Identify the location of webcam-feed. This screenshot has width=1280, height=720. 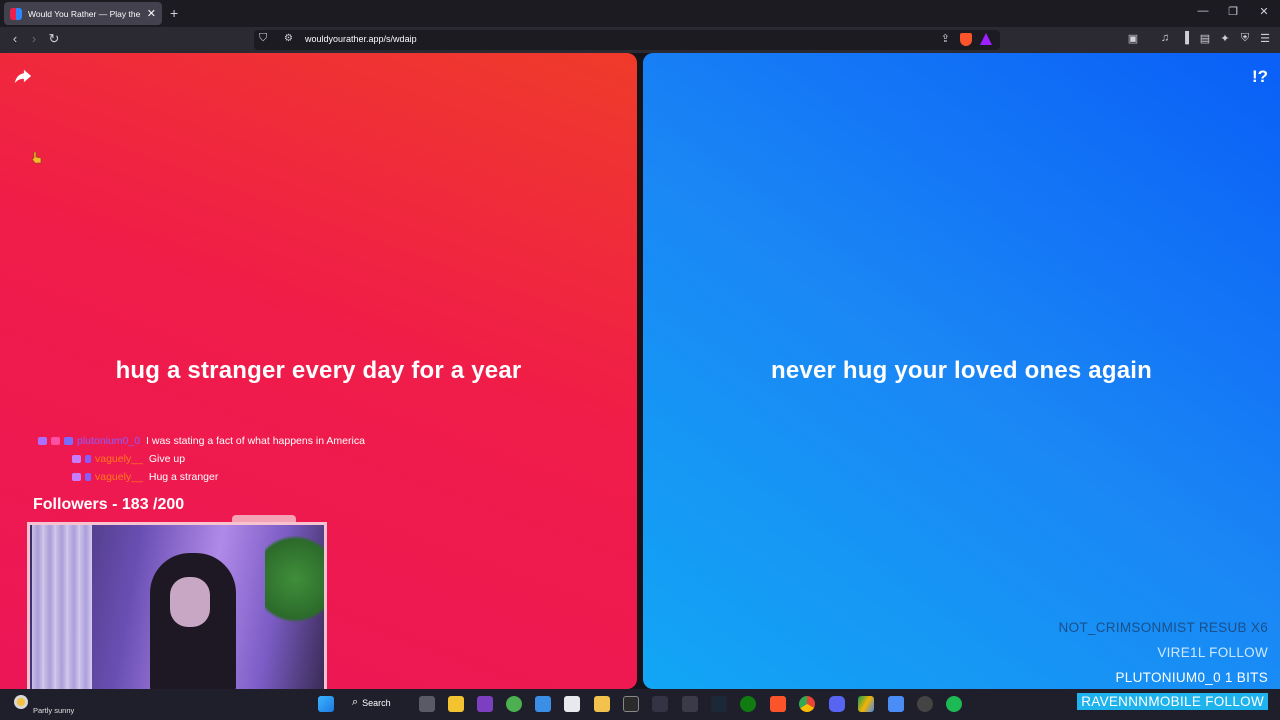
(177, 607).